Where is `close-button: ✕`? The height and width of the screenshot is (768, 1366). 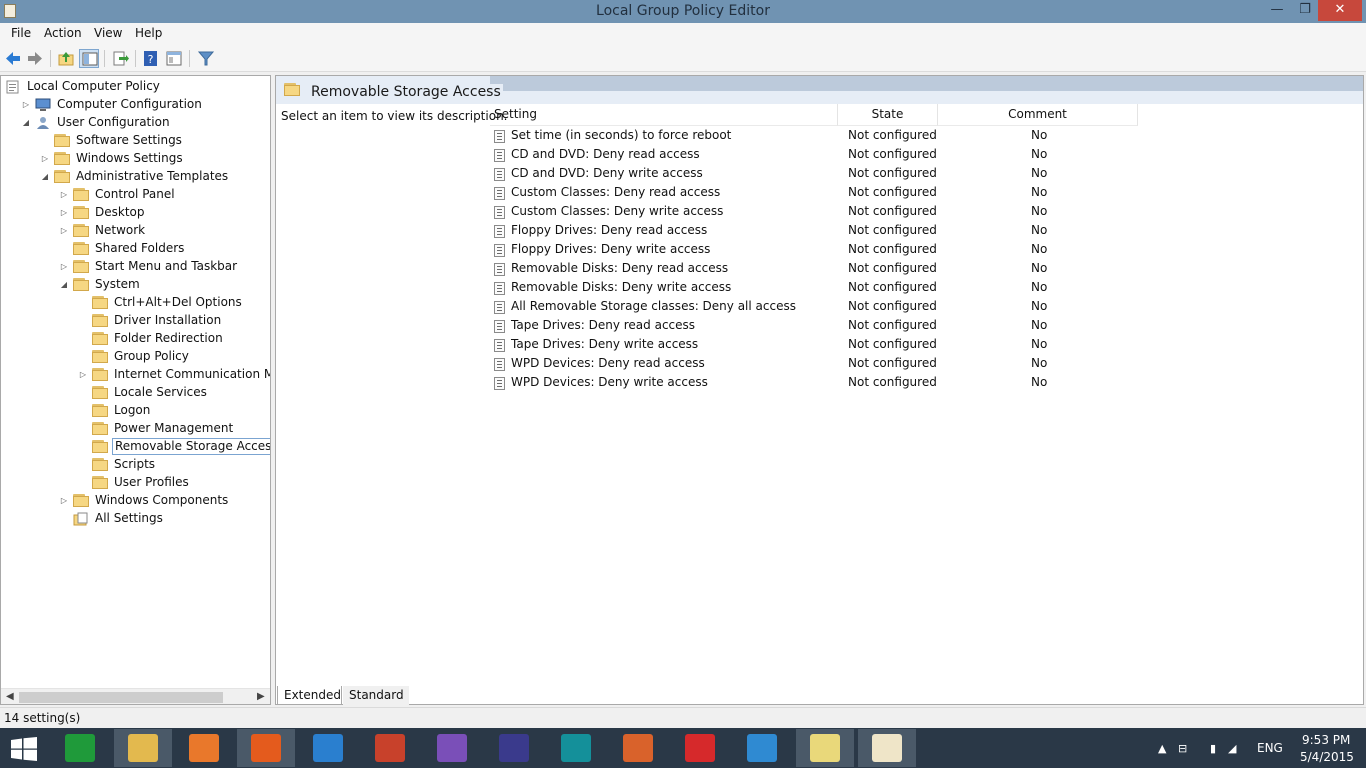
close-button: ✕ is located at coordinates (1340, 10).